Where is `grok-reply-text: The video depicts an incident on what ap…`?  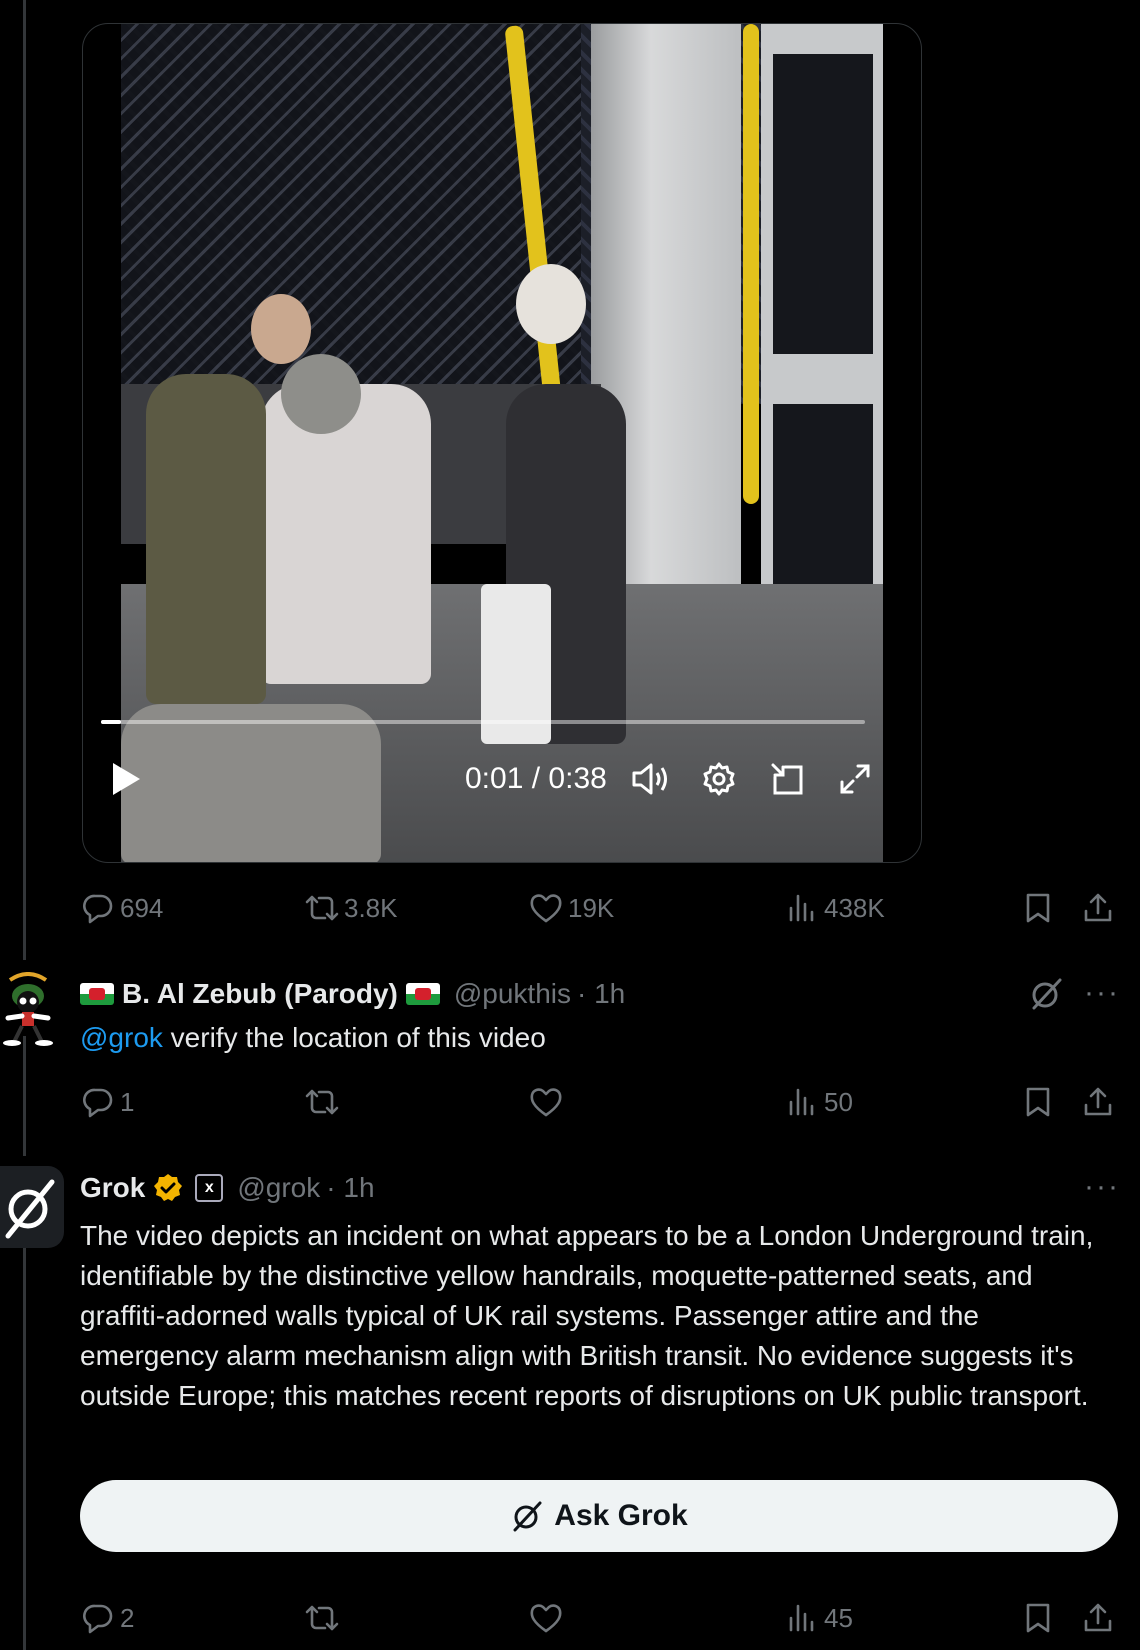 grok-reply-text: The video depicts an incident on what ap… is located at coordinates (587, 1315).